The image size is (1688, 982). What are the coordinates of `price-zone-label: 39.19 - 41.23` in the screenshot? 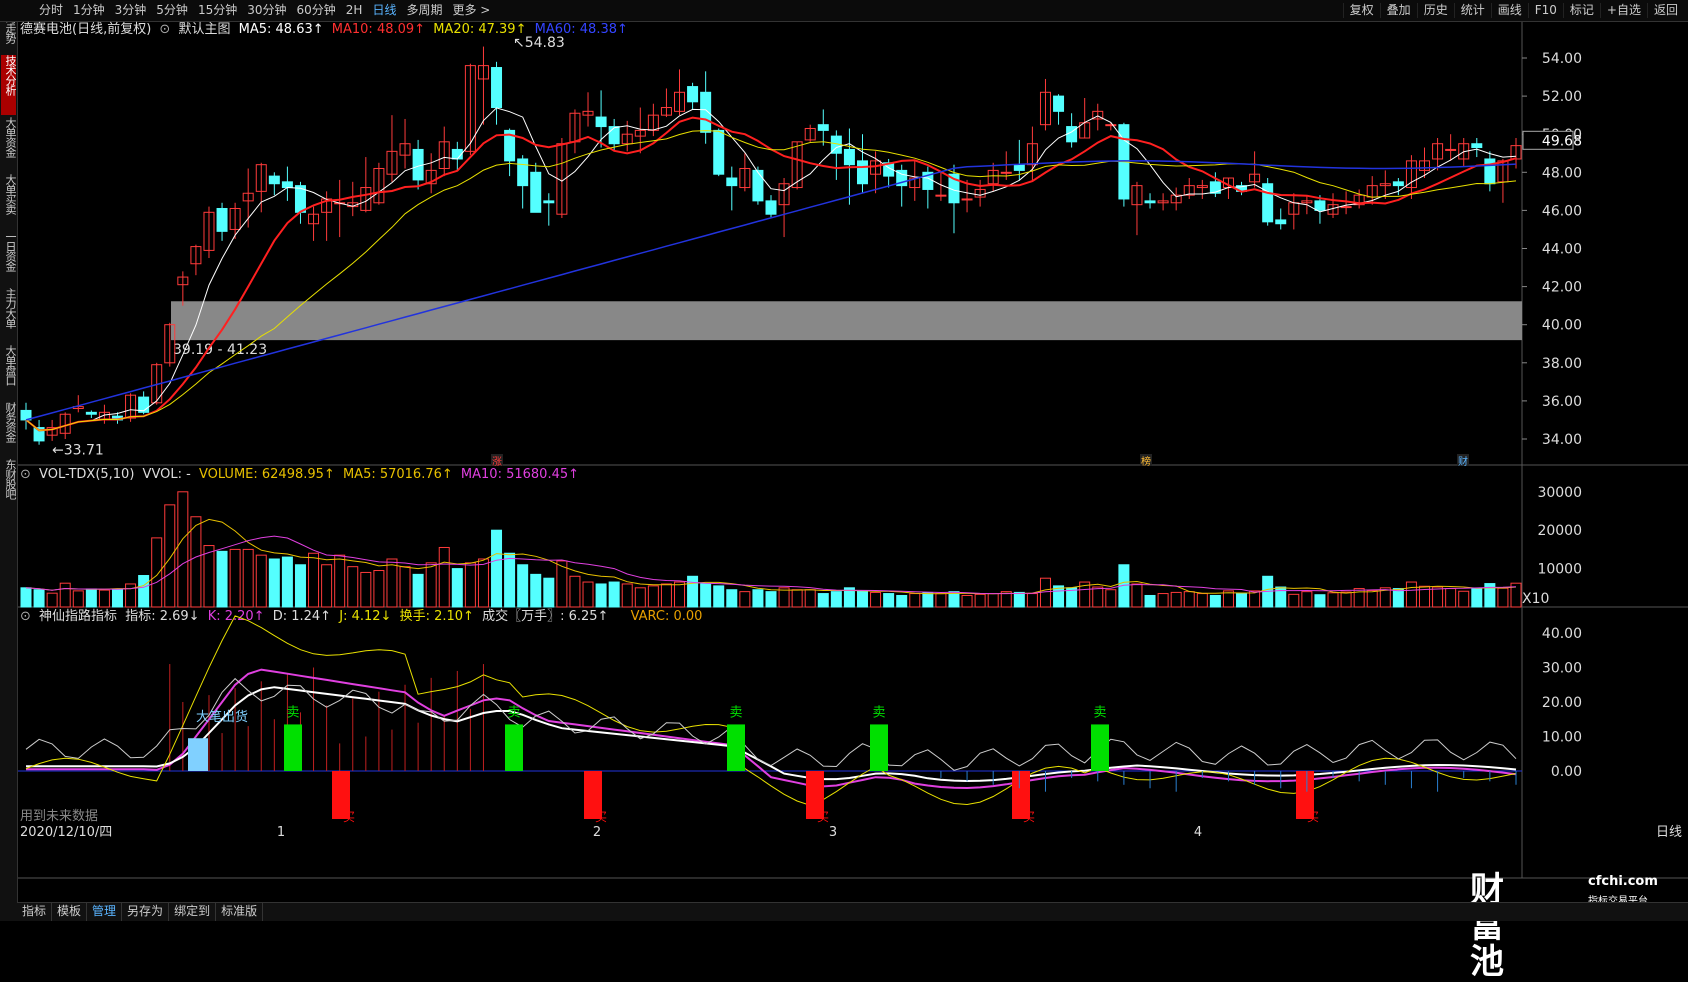 It's located at (220, 350).